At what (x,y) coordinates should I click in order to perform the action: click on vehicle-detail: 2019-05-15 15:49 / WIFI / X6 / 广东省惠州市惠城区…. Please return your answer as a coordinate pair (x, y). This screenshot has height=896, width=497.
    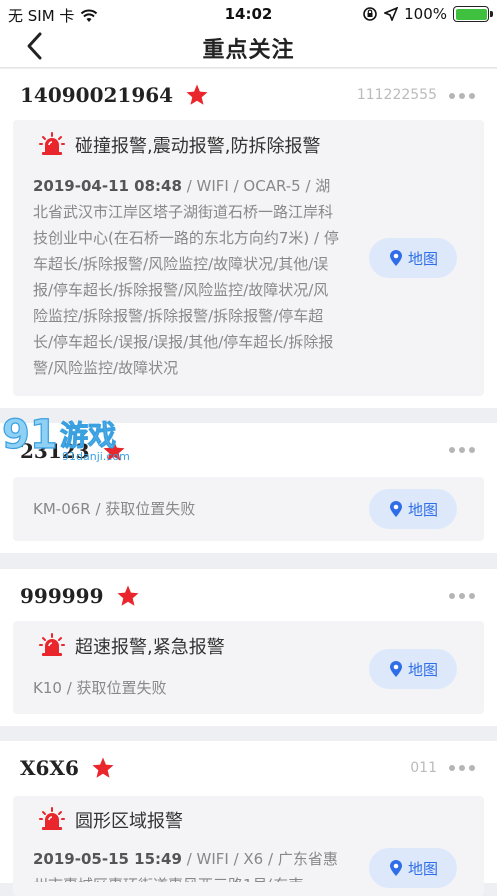
    Looking at the image, I should click on (188, 864).